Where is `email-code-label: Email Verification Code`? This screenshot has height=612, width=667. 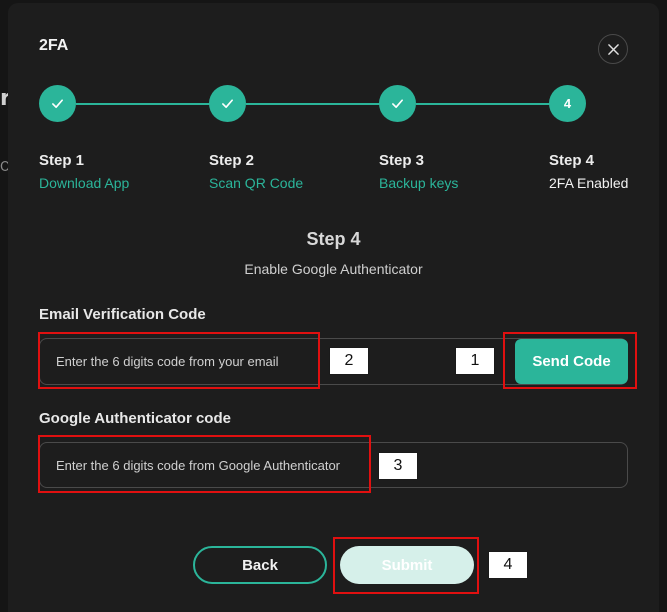 email-code-label: Email Verification Code is located at coordinates (122, 314).